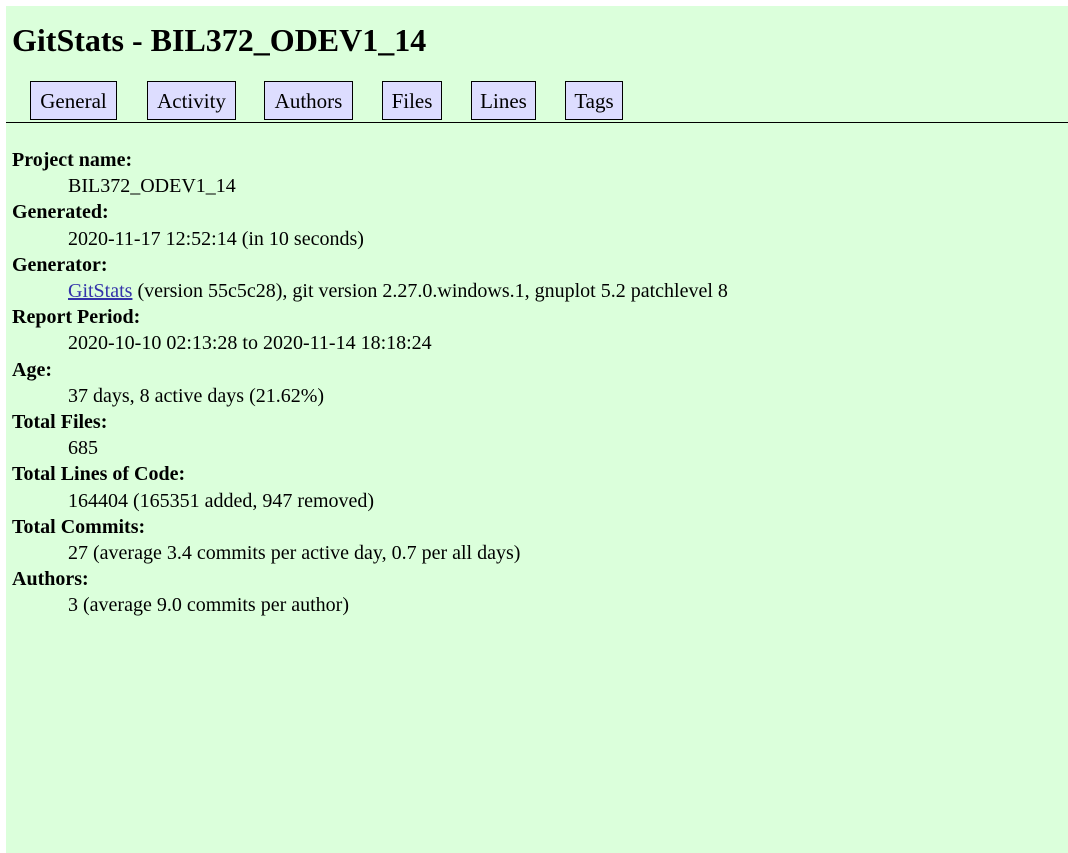 This screenshot has height=853, width=1068. Describe the element at coordinates (503, 100) in the screenshot. I see `tab-lines: Lines` at that location.